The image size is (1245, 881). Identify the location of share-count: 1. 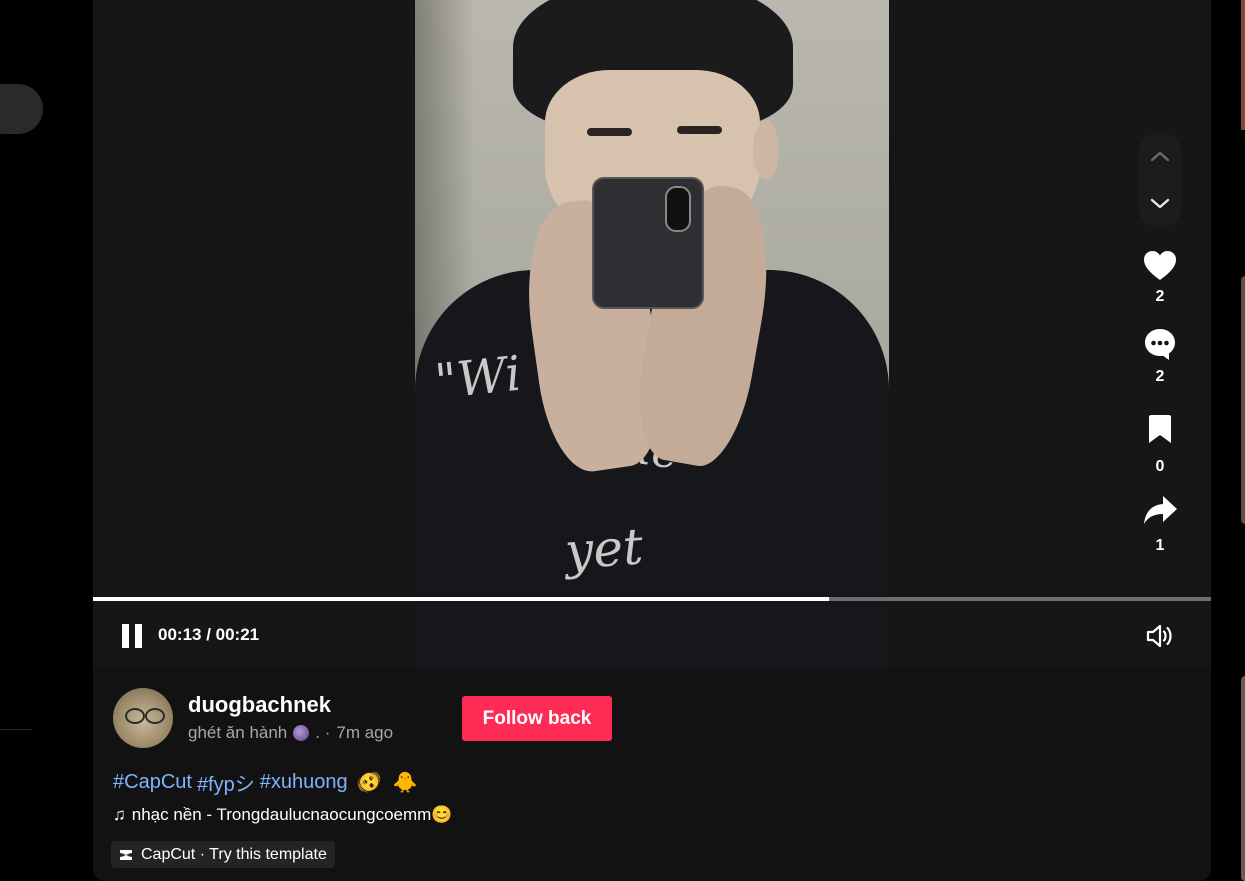
(1160, 545).